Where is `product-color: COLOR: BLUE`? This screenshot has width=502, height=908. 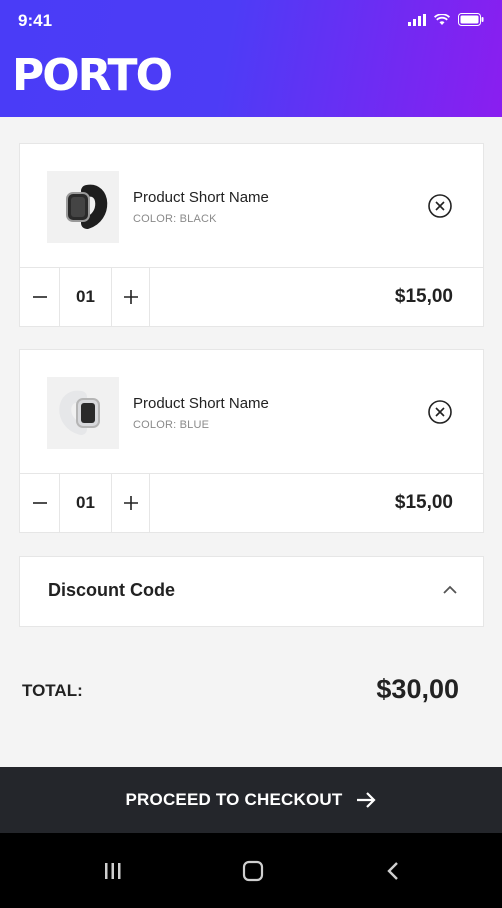 product-color: COLOR: BLUE is located at coordinates (171, 425).